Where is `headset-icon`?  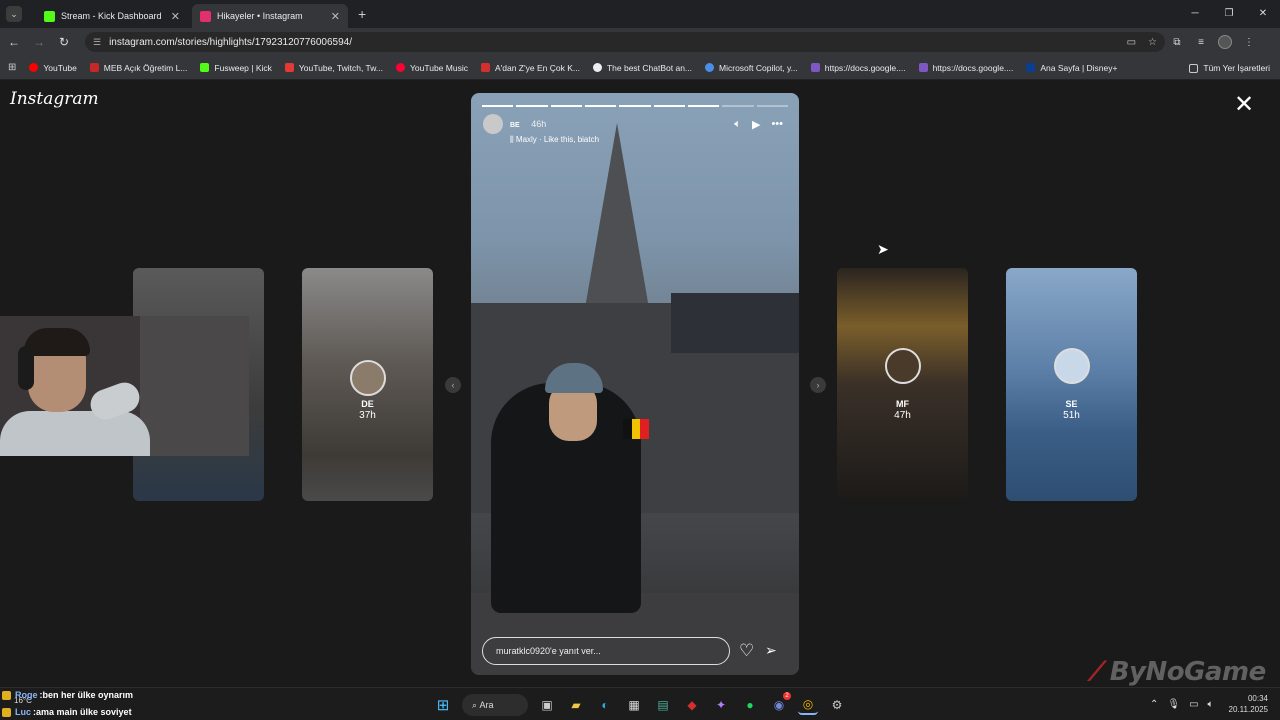 headset-icon is located at coordinates (26, 368).